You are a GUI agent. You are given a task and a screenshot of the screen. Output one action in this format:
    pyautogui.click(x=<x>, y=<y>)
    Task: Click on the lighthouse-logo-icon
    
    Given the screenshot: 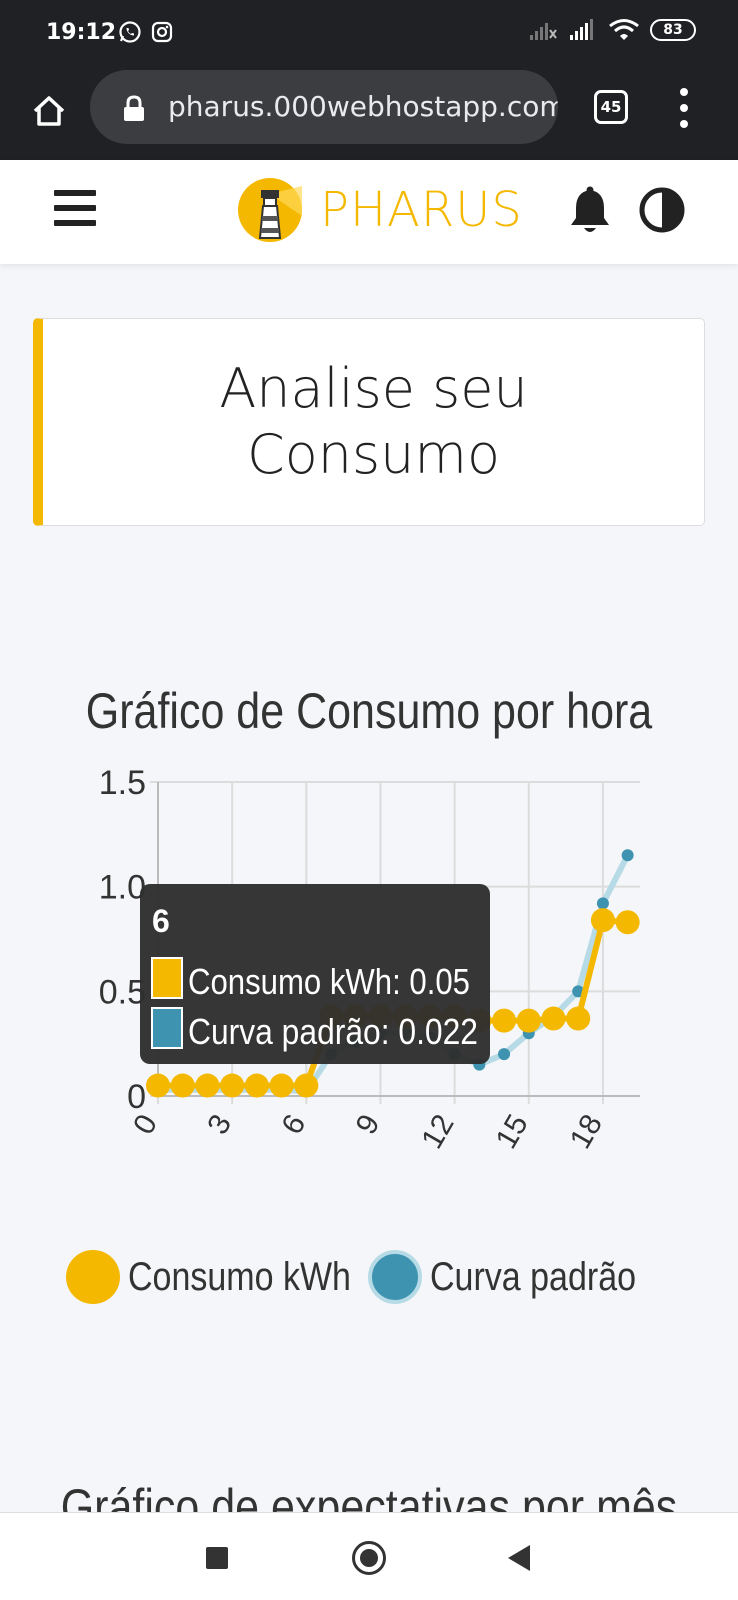 What is the action you would take?
    pyautogui.click(x=270, y=210)
    